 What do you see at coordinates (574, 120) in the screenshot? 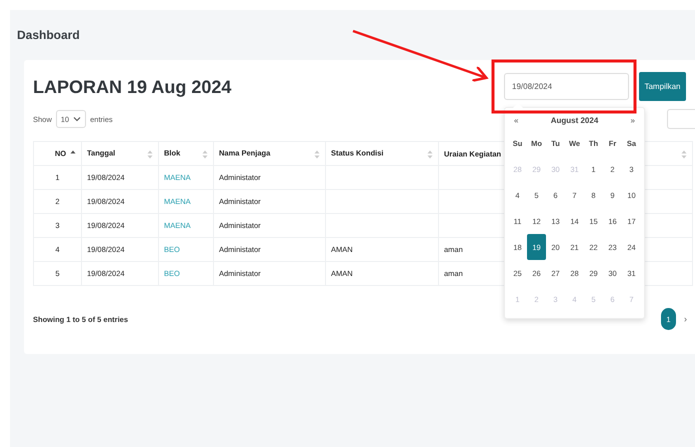
I see `month-title: August 2024` at bounding box center [574, 120].